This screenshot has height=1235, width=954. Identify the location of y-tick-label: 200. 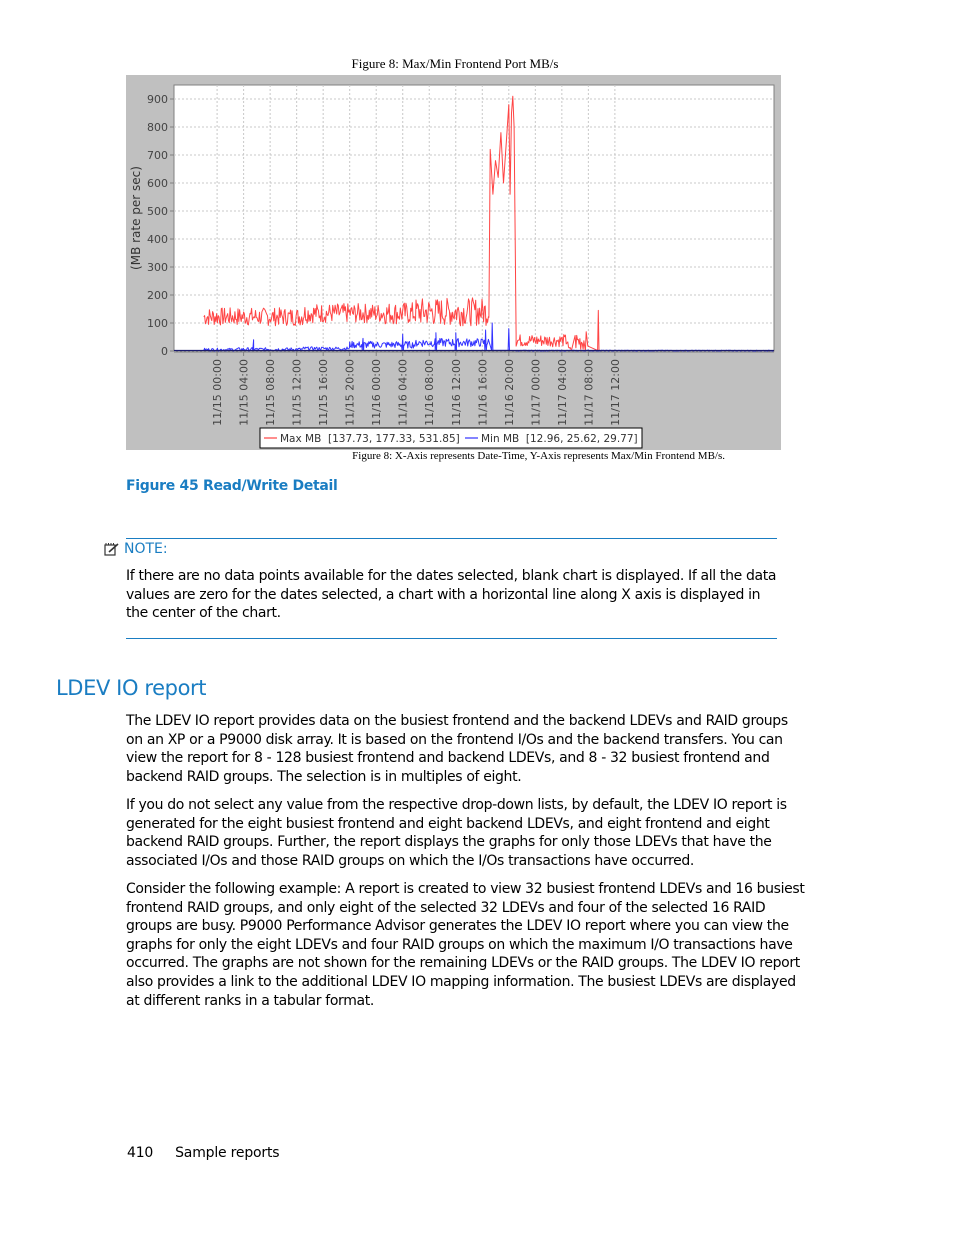
(157, 295).